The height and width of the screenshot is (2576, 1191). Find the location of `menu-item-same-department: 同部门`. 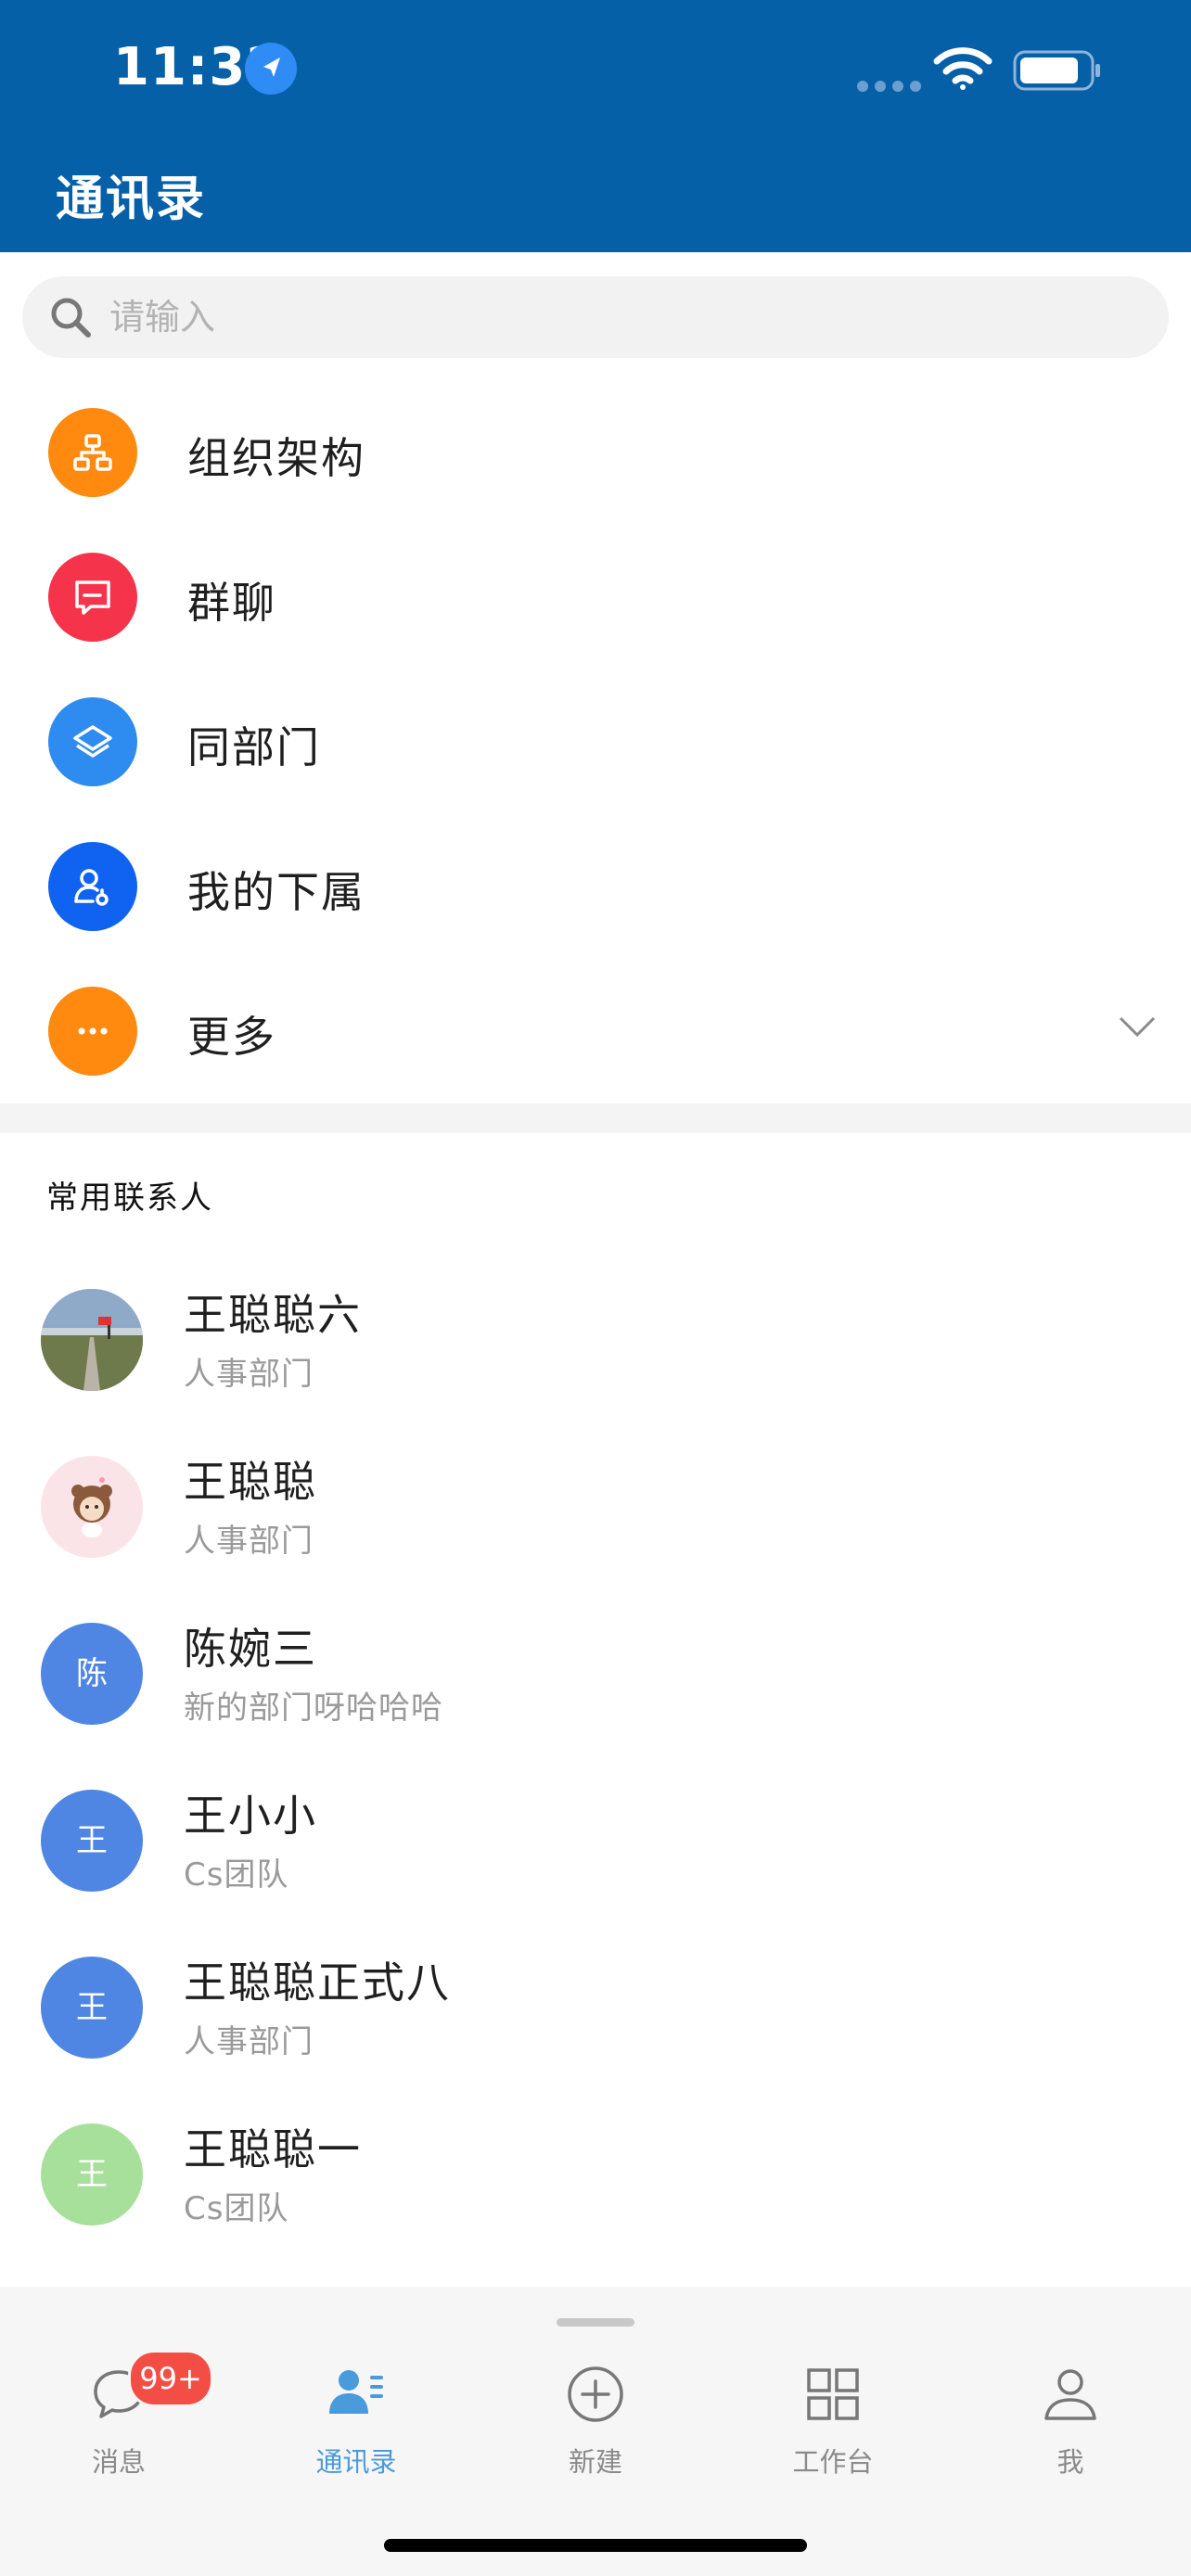

menu-item-same-department: 同部门 is located at coordinates (595, 742).